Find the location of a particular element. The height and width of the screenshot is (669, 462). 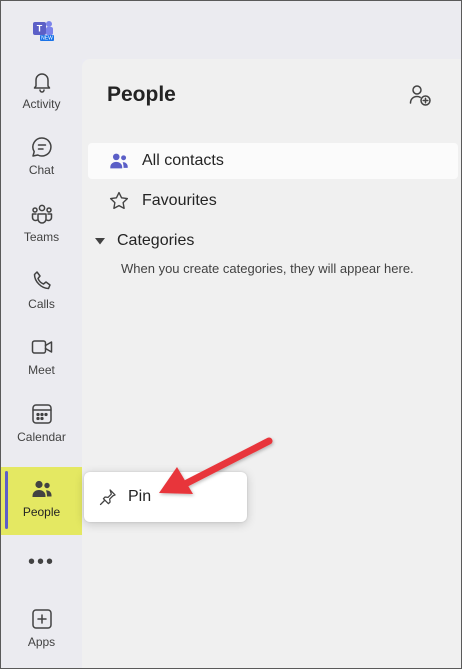

rail-label: Teams is located at coordinates (41, 237).